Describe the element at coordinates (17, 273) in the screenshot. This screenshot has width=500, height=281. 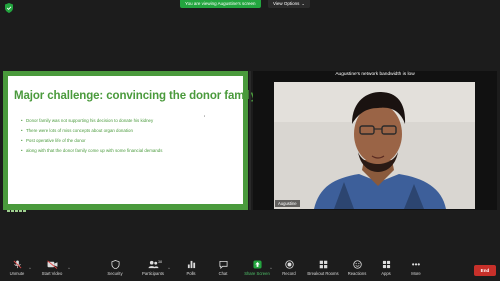
I see `unmute-label: Unmute` at that location.